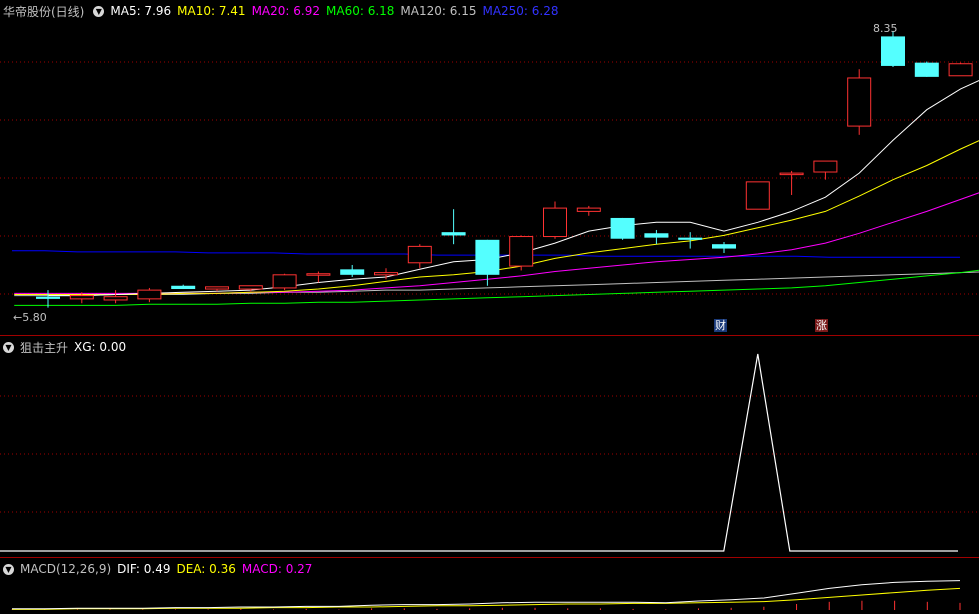 This screenshot has height=614, width=979. What do you see at coordinates (486, 598) in the screenshot?
I see `dea-line` at bounding box center [486, 598].